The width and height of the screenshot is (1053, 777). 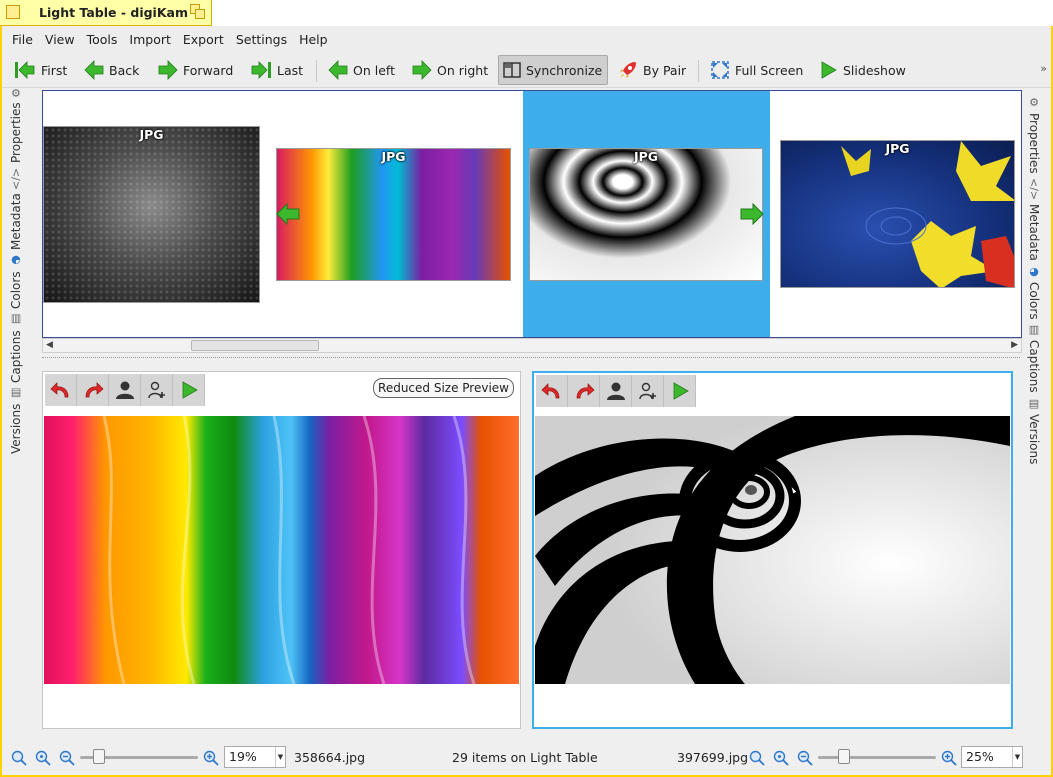 What do you see at coordinates (106, 13) in the screenshot?
I see `window-title-tab: Light Table - digiKam` at bounding box center [106, 13].